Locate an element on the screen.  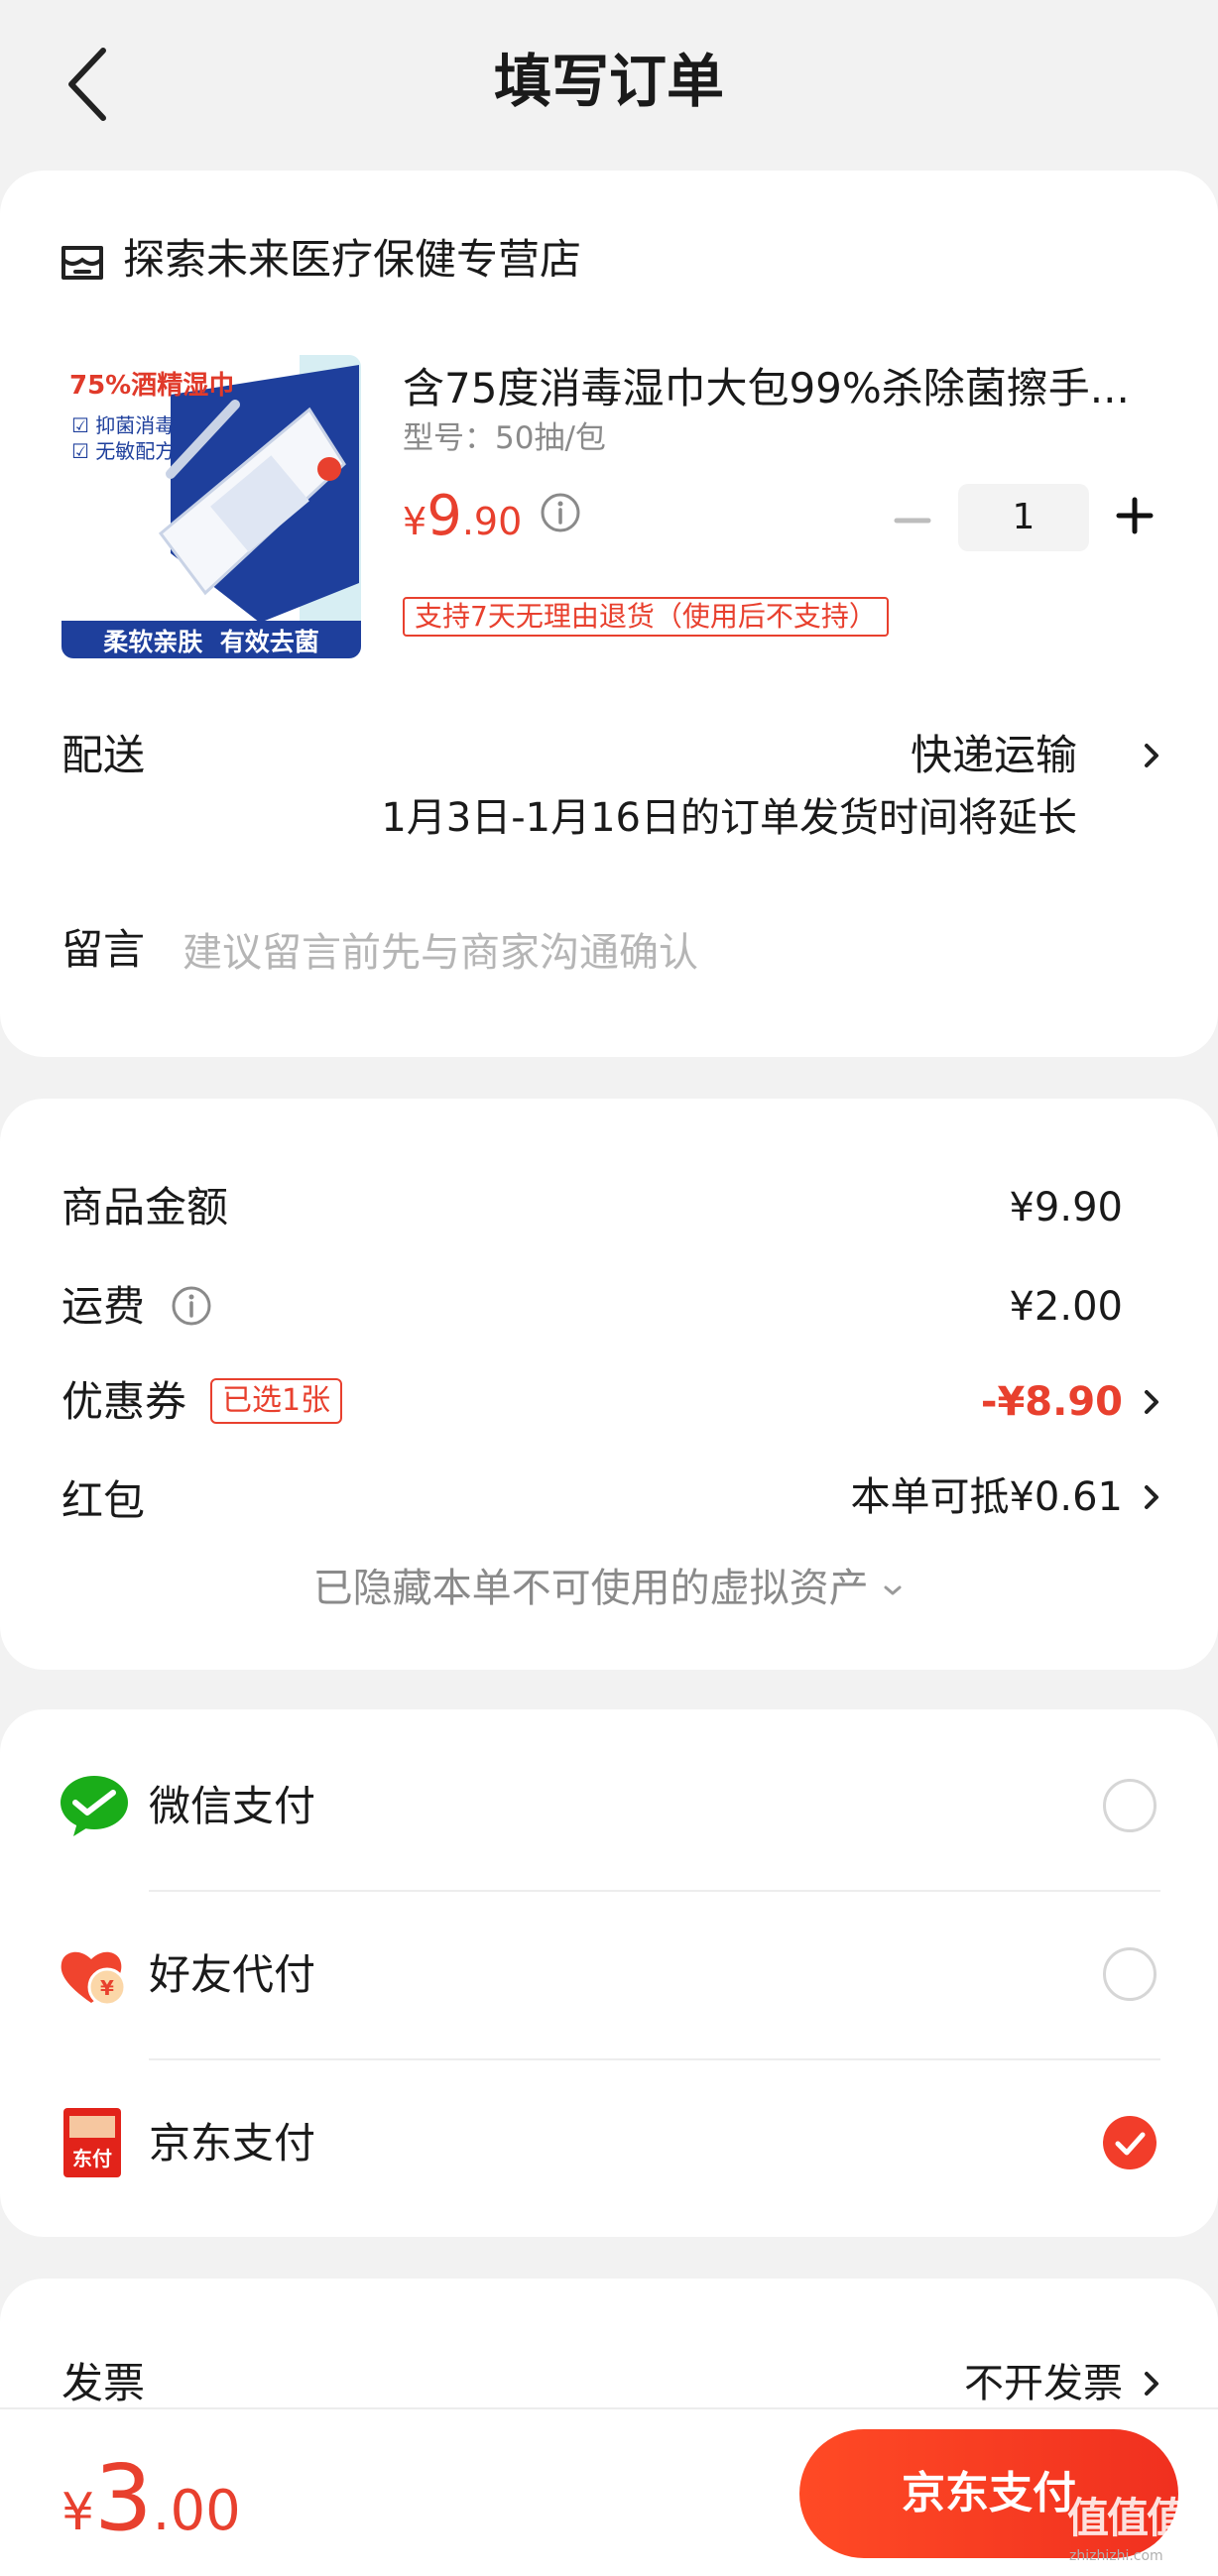
product-price-currency: ¥ is located at coordinates (415, 521).